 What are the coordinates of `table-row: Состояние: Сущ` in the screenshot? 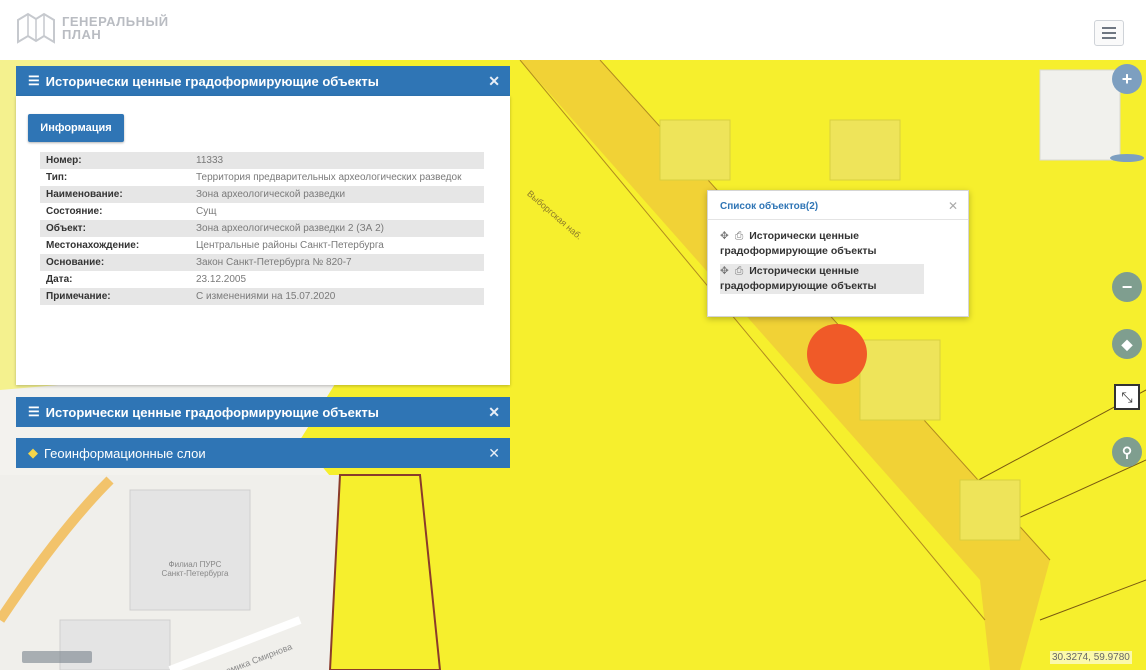 It's located at (262, 211).